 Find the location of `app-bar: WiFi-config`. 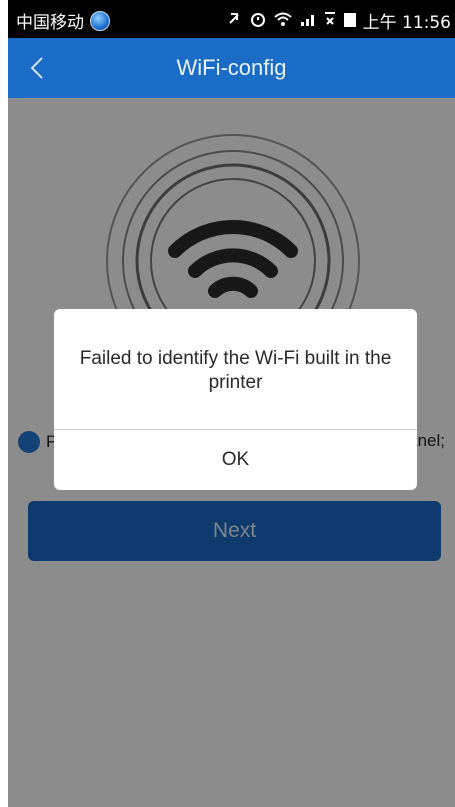

app-bar: WiFi-config is located at coordinates (231, 68).